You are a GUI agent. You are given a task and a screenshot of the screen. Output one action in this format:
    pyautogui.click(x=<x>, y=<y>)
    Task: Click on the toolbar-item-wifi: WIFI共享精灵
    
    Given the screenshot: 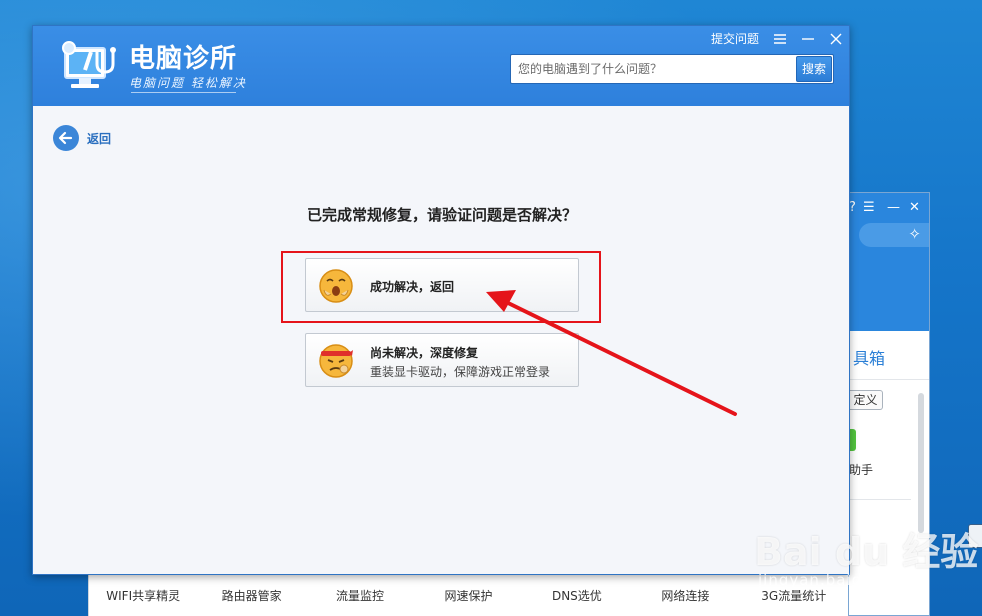 What is the action you would take?
    pyautogui.click(x=143, y=595)
    